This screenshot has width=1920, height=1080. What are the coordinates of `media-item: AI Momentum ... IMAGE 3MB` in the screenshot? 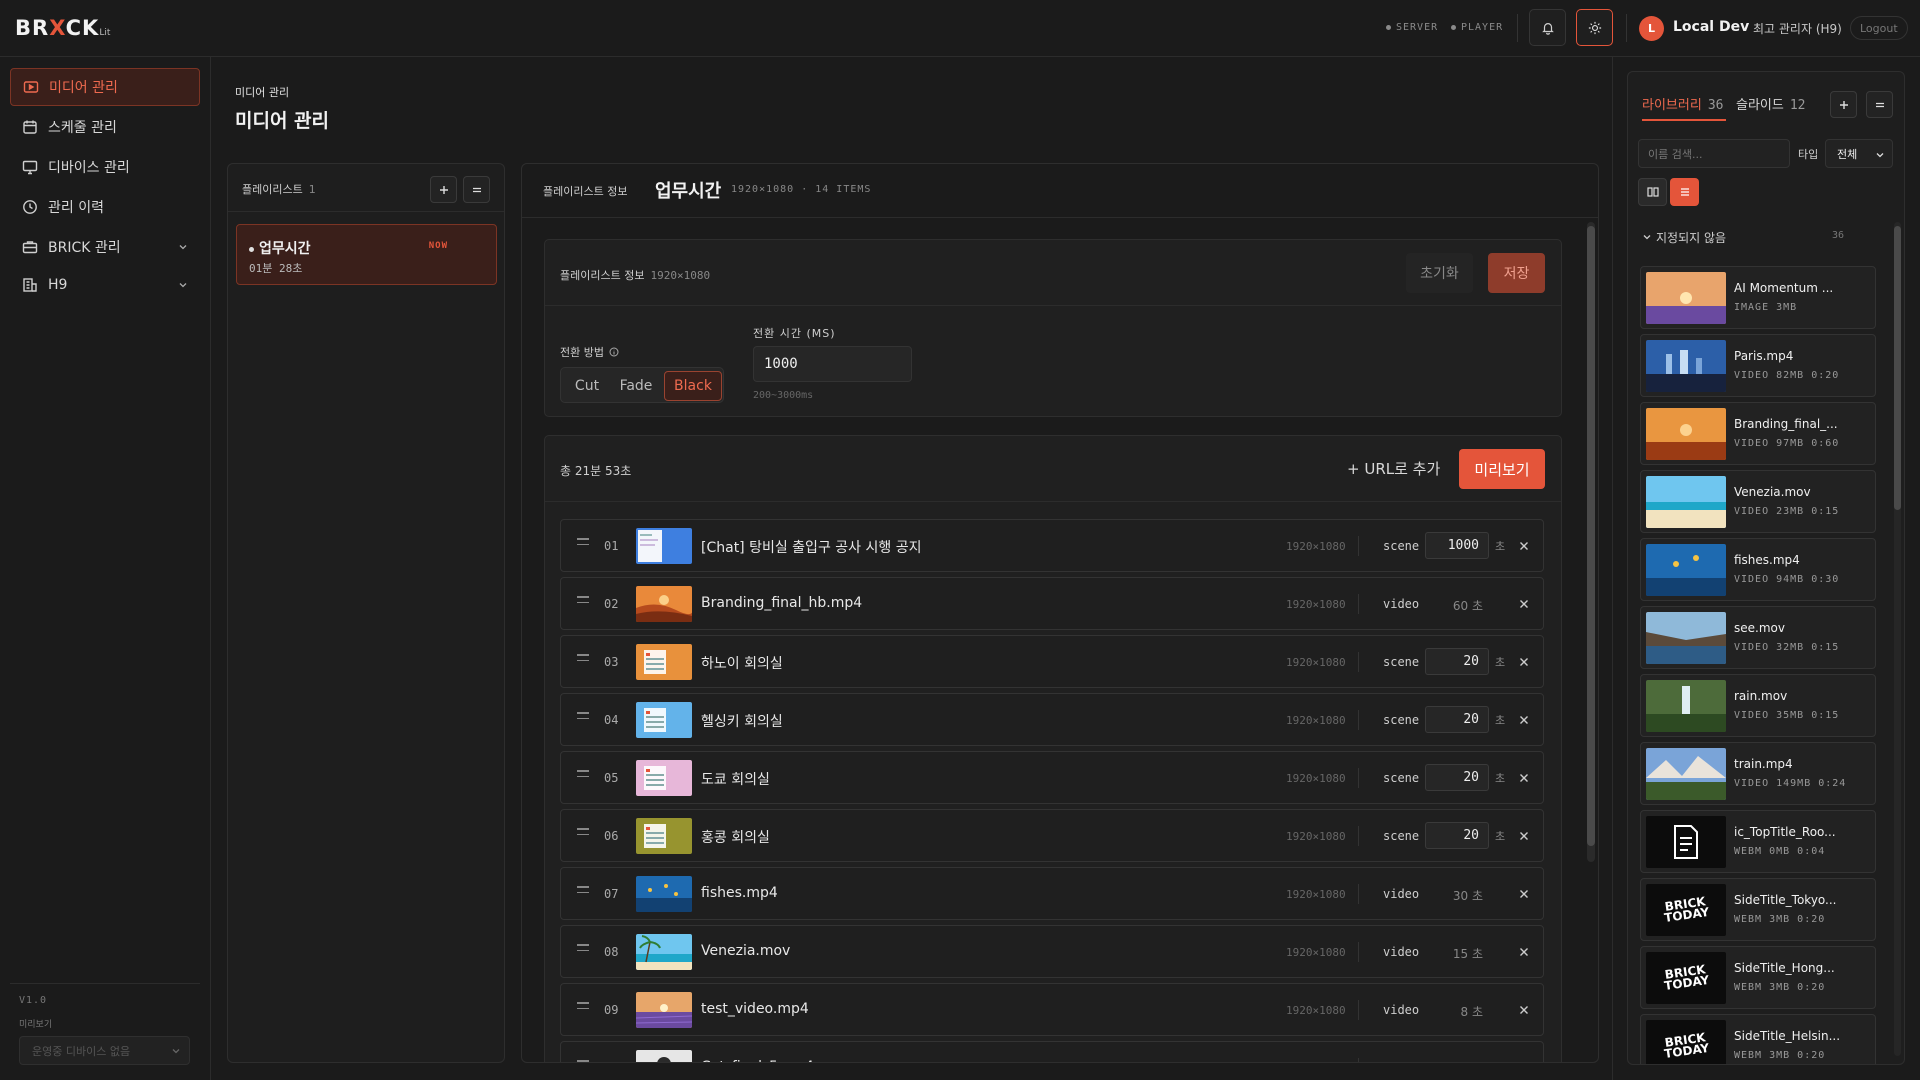 It's located at (1758, 297).